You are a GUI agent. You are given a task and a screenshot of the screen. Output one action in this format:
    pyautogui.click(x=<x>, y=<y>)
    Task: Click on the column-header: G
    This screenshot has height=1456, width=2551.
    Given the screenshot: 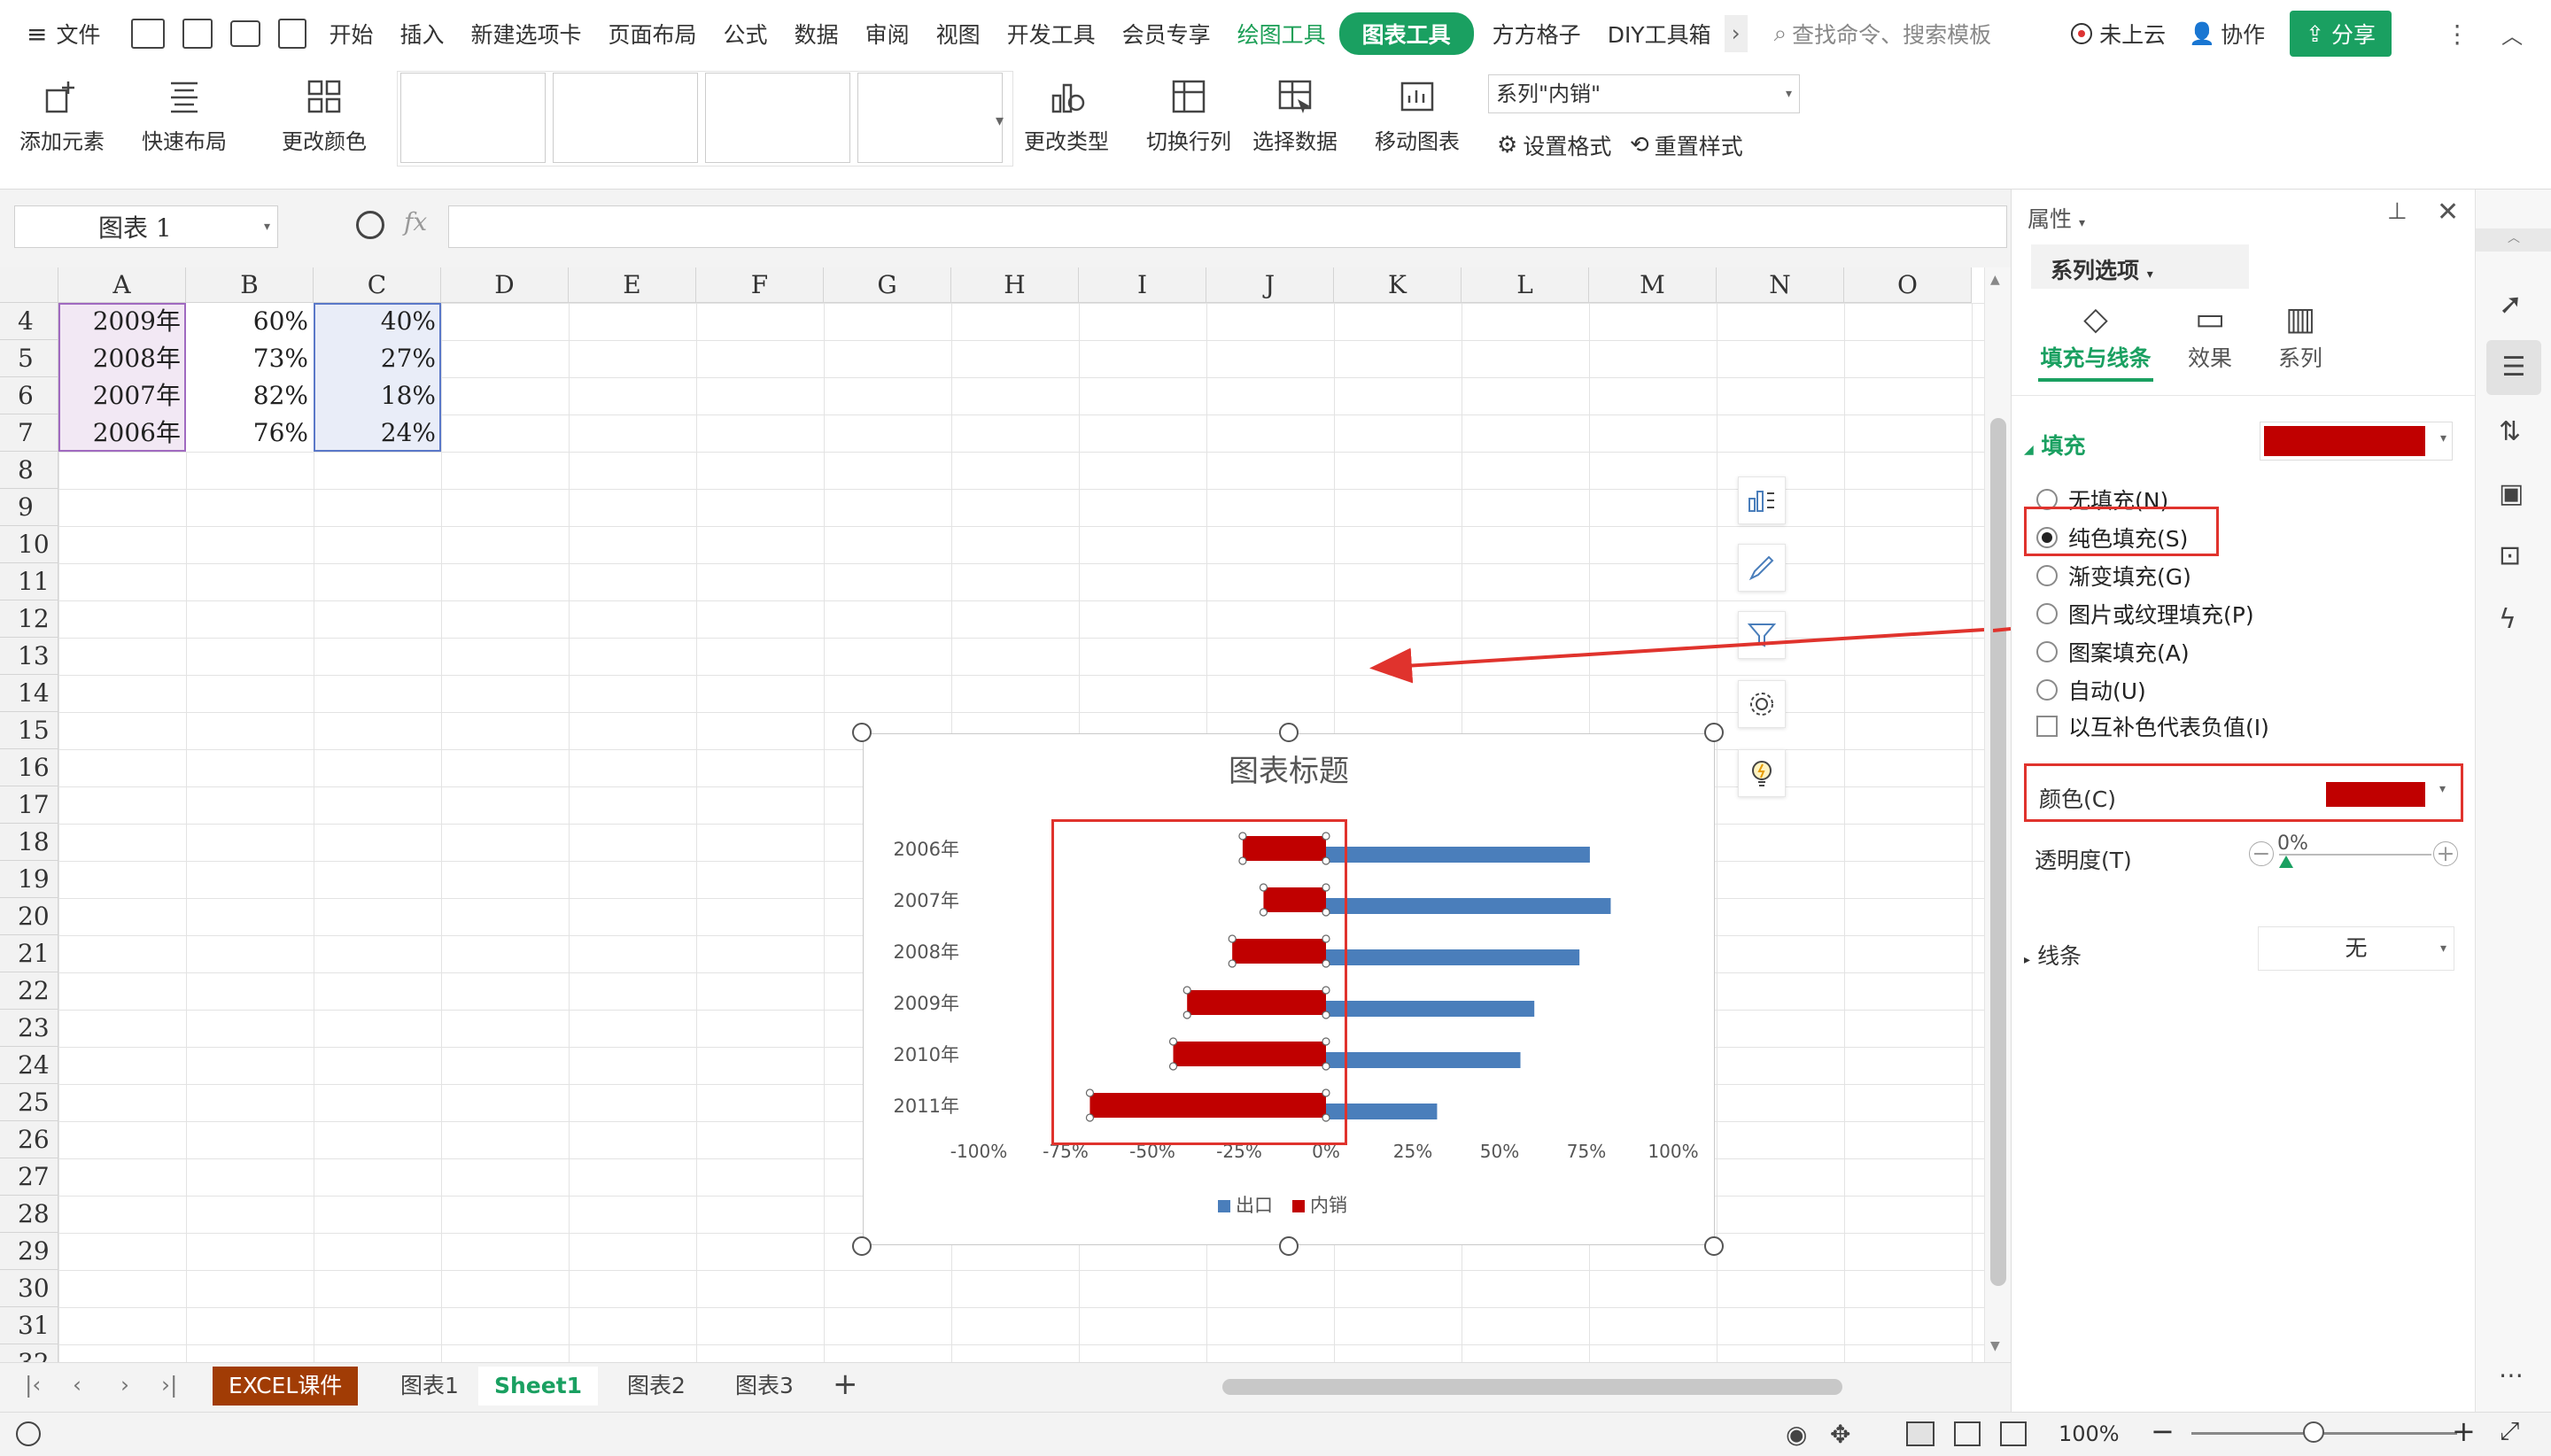 What is the action you would take?
    pyautogui.click(x=887, y=285)
    